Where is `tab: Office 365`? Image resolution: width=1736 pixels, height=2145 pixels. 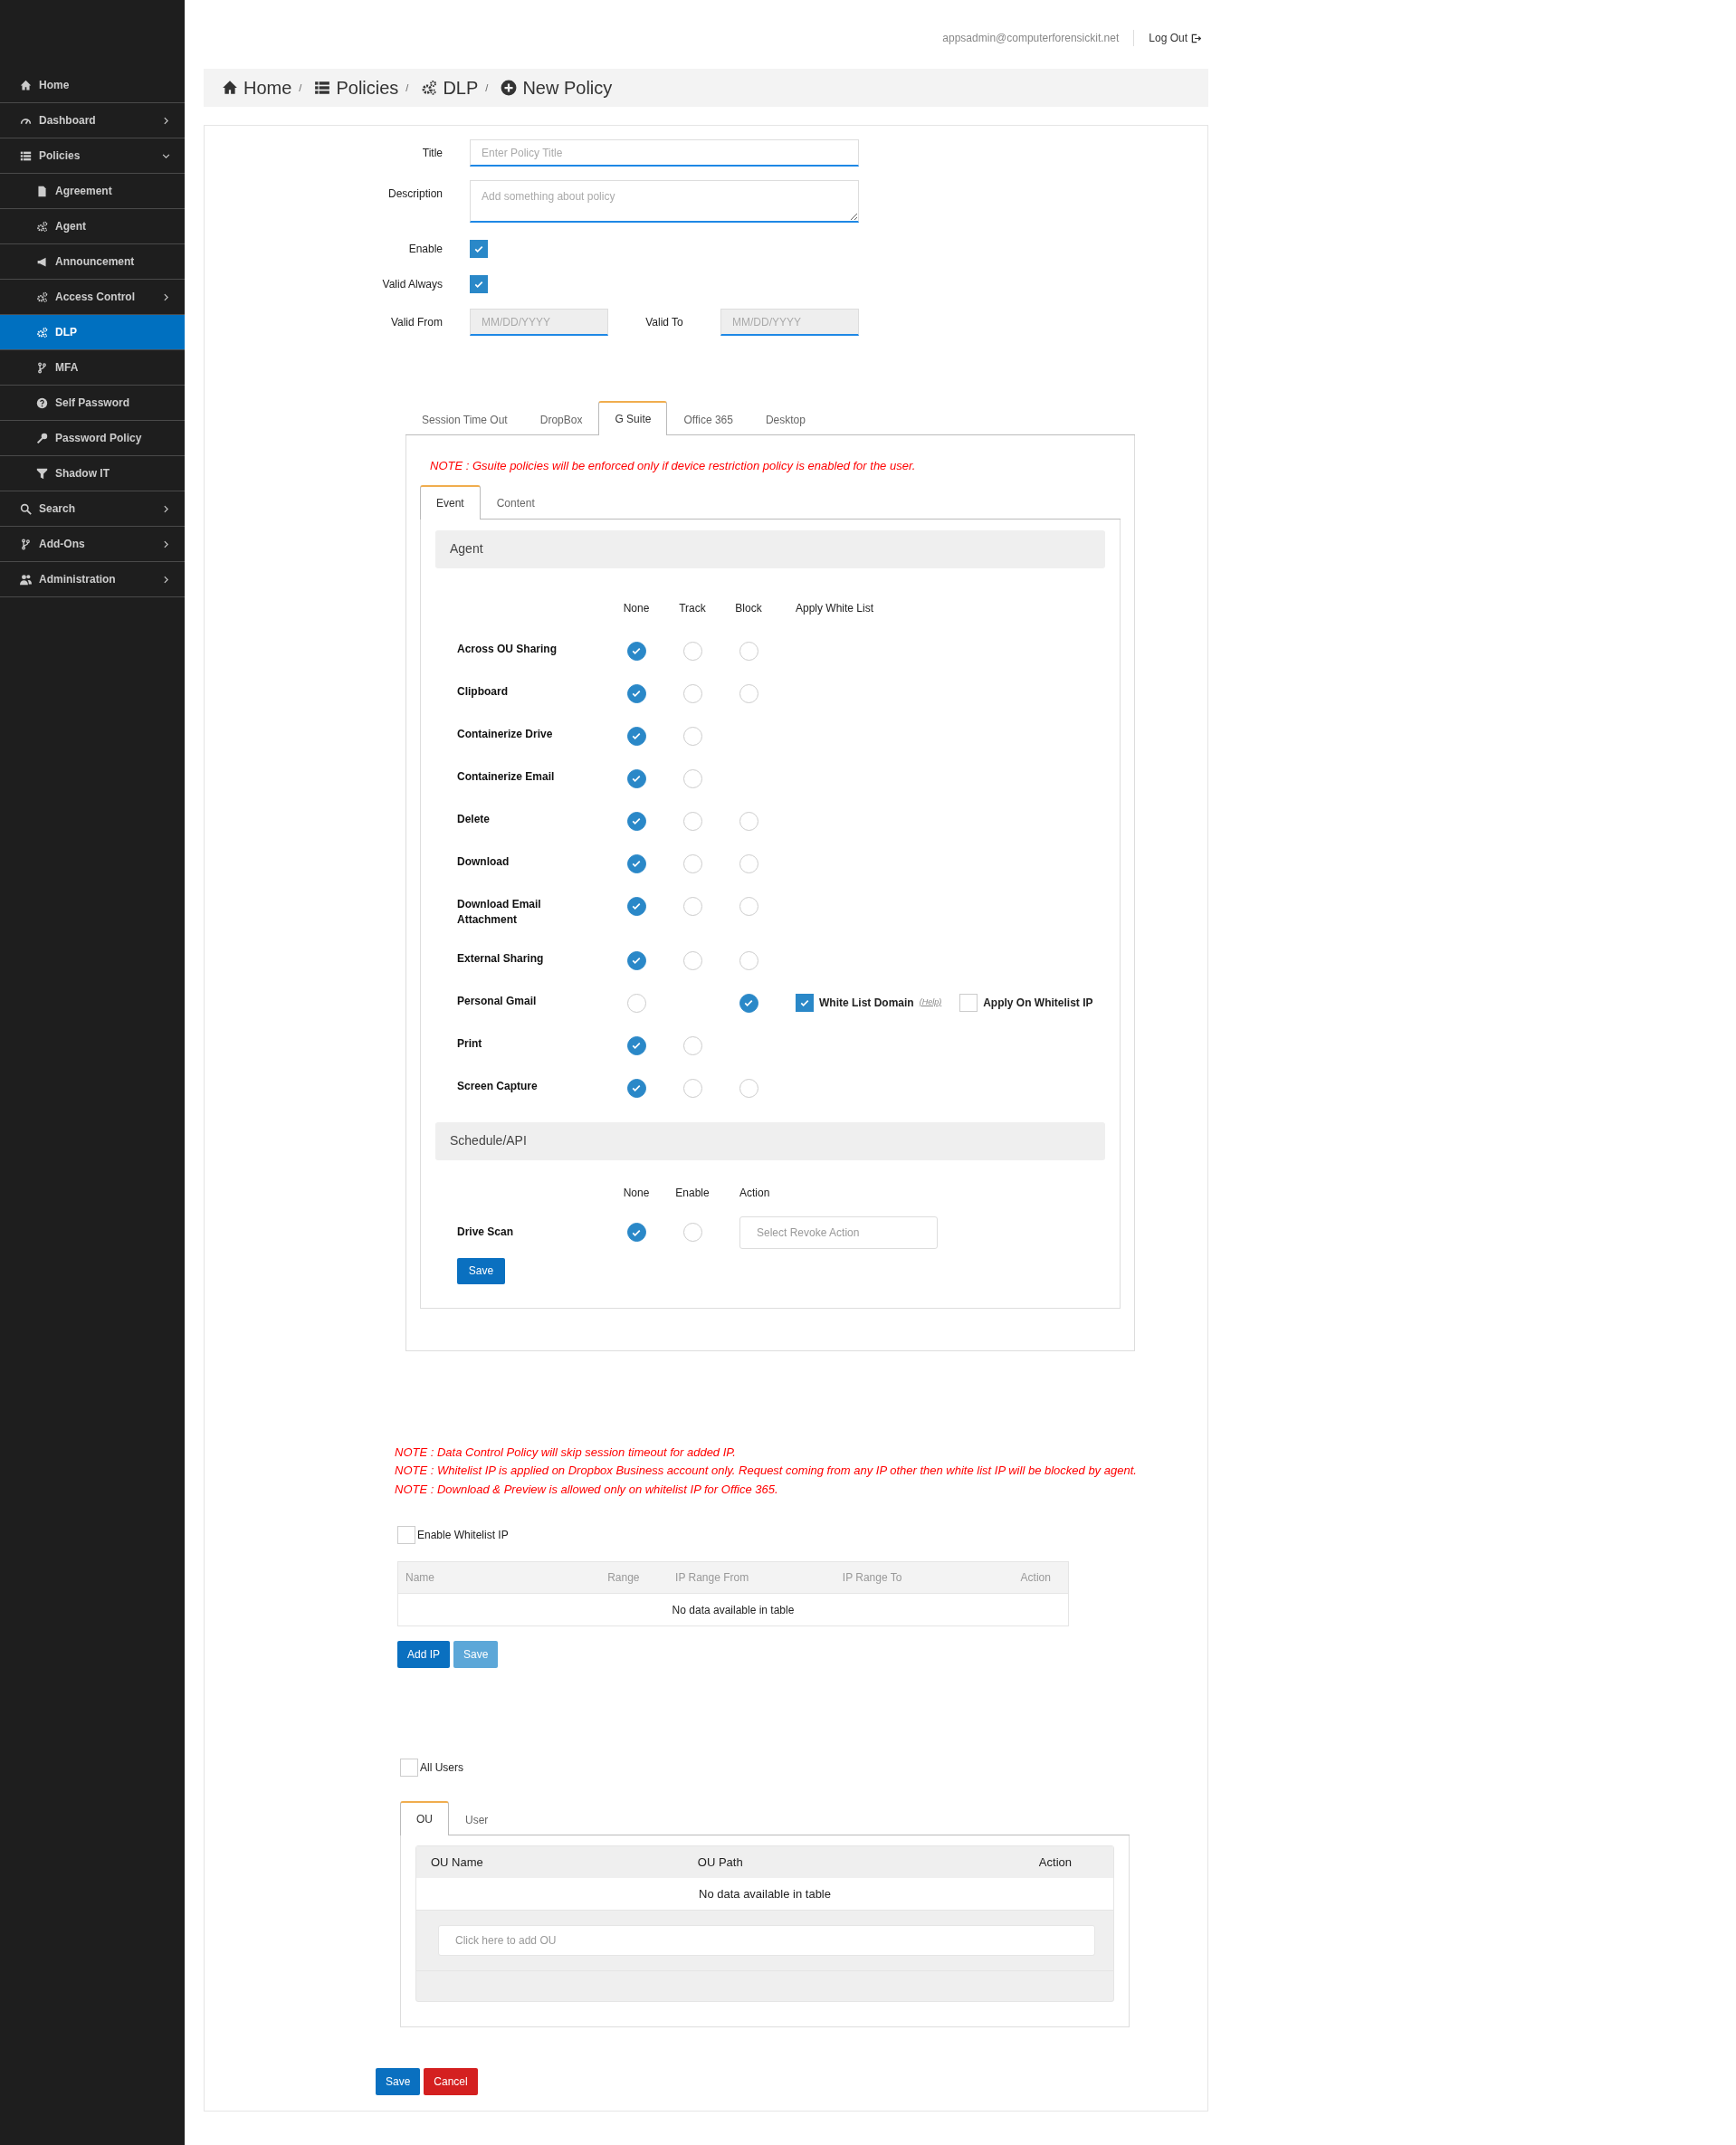
tab: Office 365 is located at coordinates (708, 419).